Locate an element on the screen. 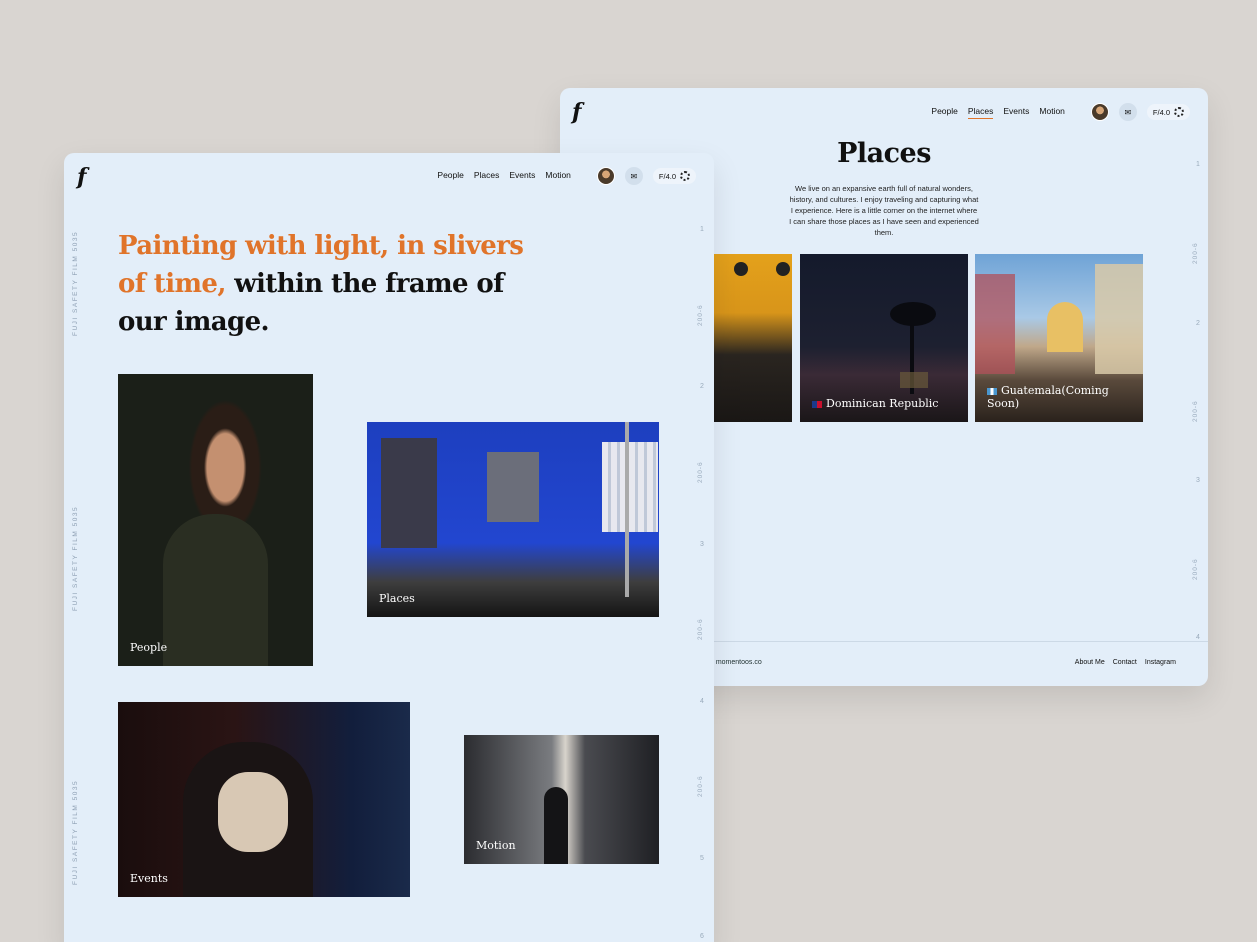 The width and height of the screenshot is (1257, 942). lit-house is located at coordinates (914, 380).